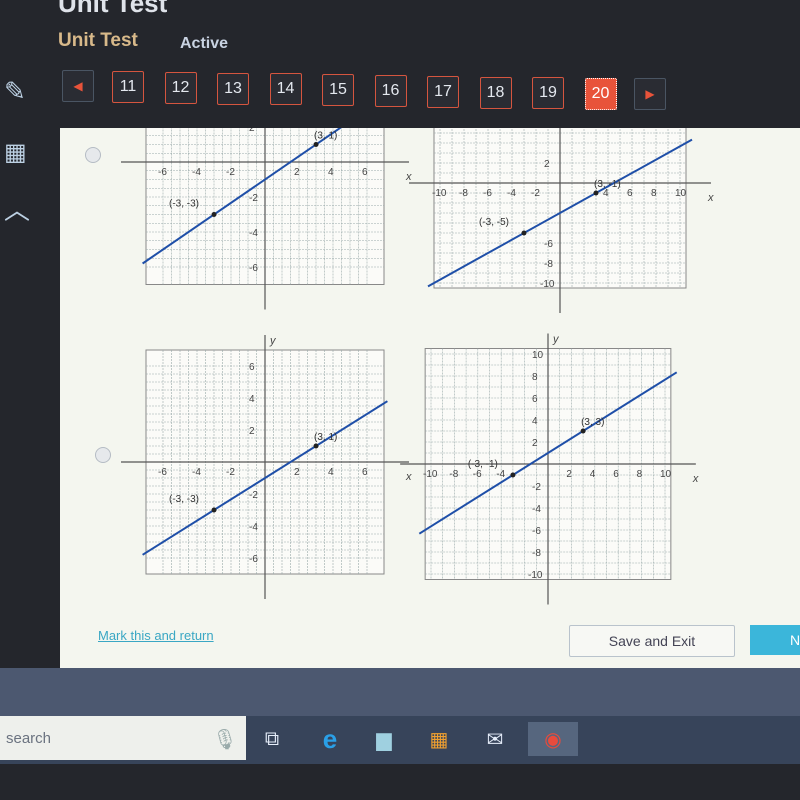 The image size is (800, 800). What do you see at coordinates (285, 89) in the screenshot?
I see `question-14-button: 14` at bounding box center [285, 89].